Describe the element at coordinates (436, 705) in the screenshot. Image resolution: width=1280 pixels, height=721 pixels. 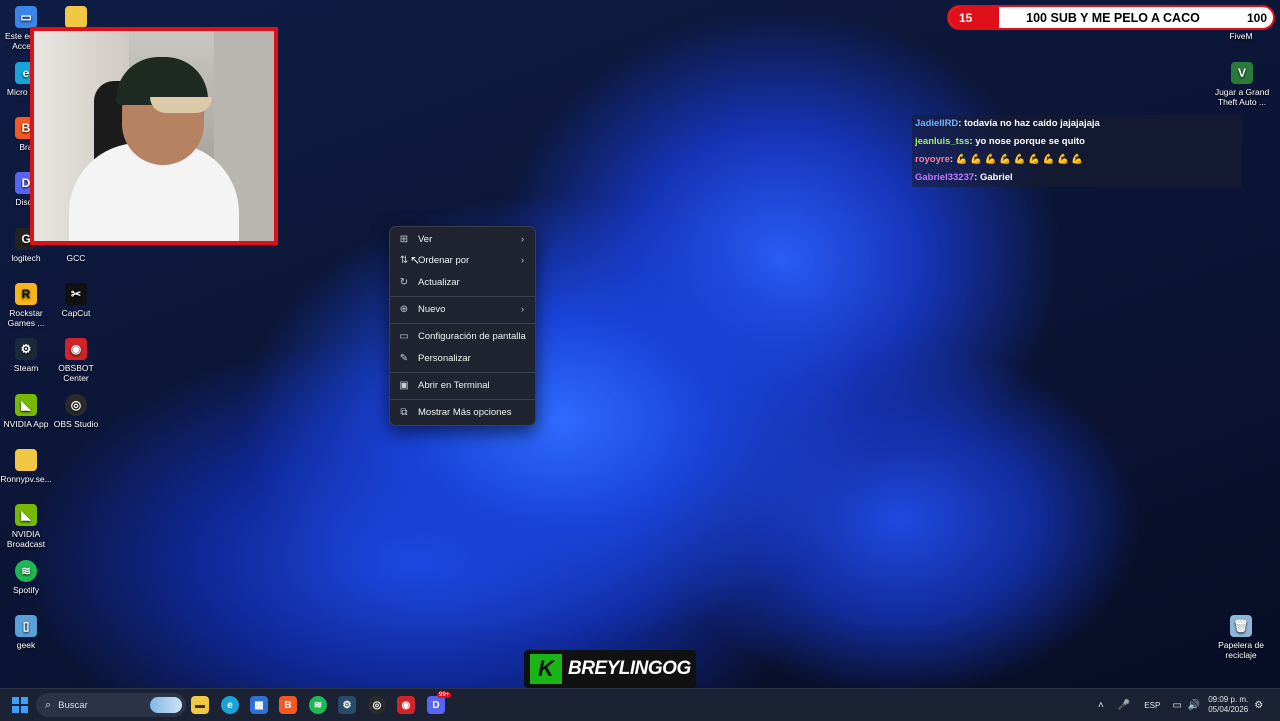
I see `discord-icon: D` at that location.